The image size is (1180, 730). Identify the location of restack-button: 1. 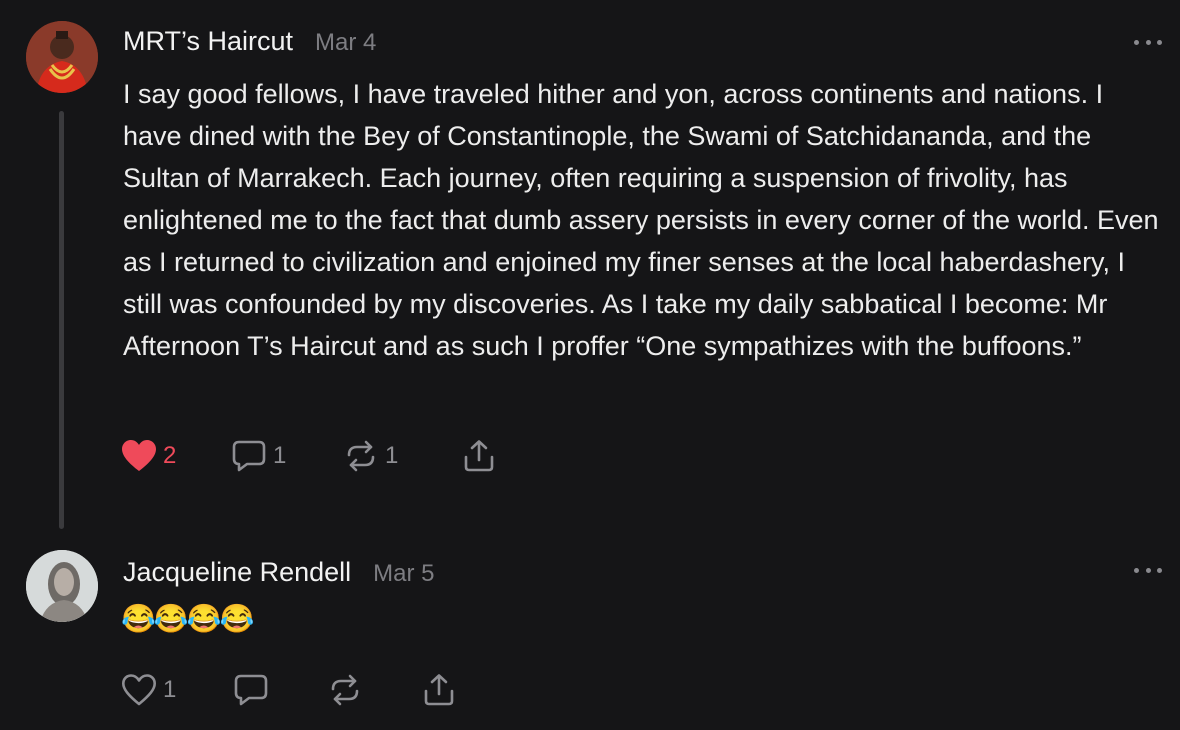
(402, 456).